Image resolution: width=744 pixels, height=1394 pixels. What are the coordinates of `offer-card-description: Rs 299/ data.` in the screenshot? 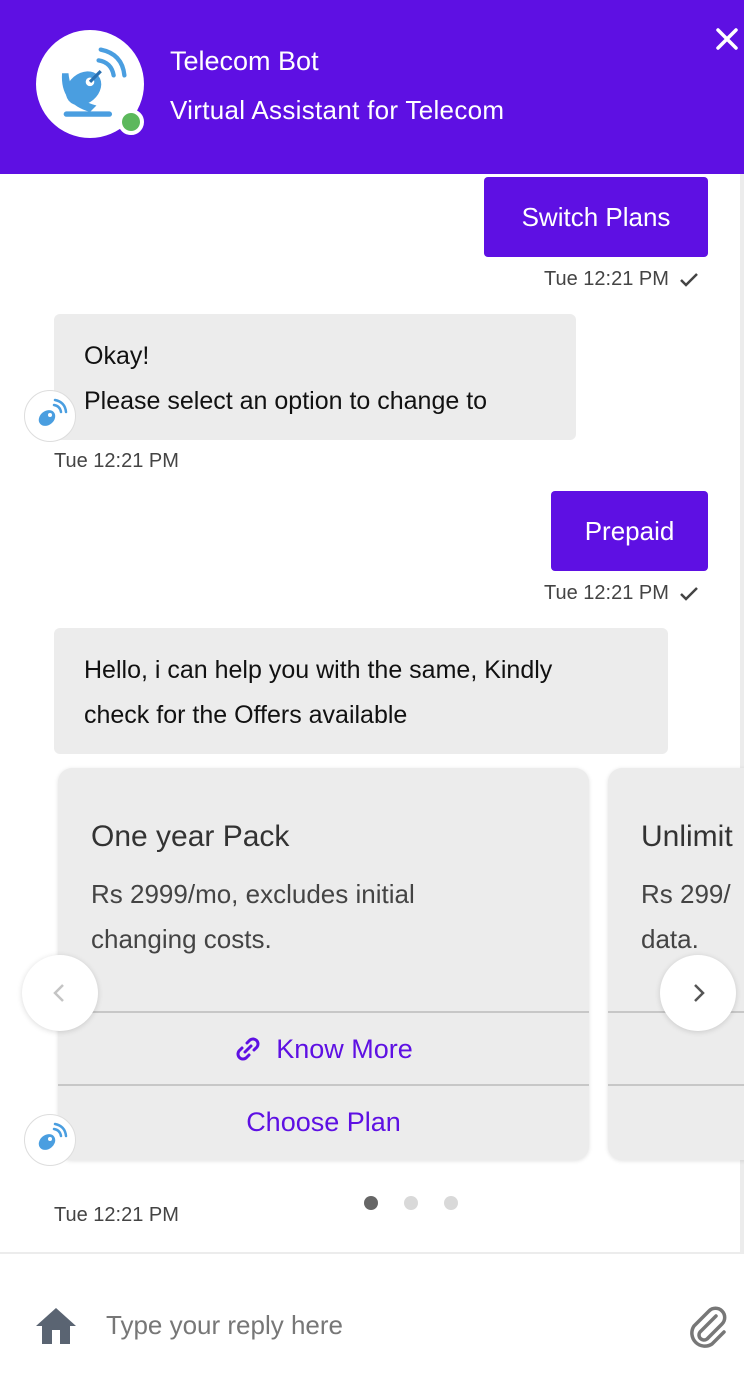 It's located at (692, 917).